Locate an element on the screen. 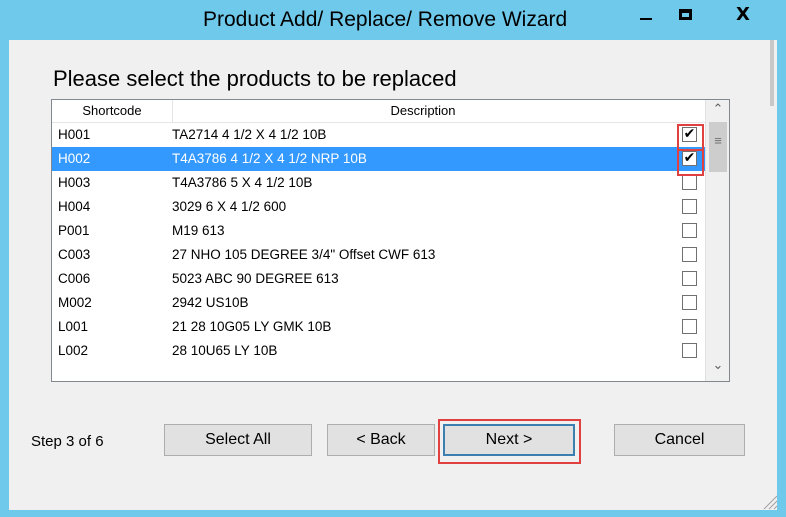 This screenshot has width=786, height=517. close-icon: X is located at coordinates (743, 14).